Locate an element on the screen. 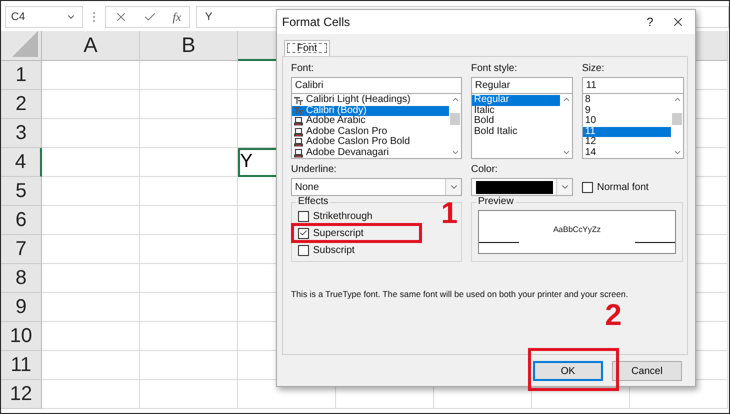 This screenshot has width=730, height=414. input-field: Regular is located at coordinates (522, 85).